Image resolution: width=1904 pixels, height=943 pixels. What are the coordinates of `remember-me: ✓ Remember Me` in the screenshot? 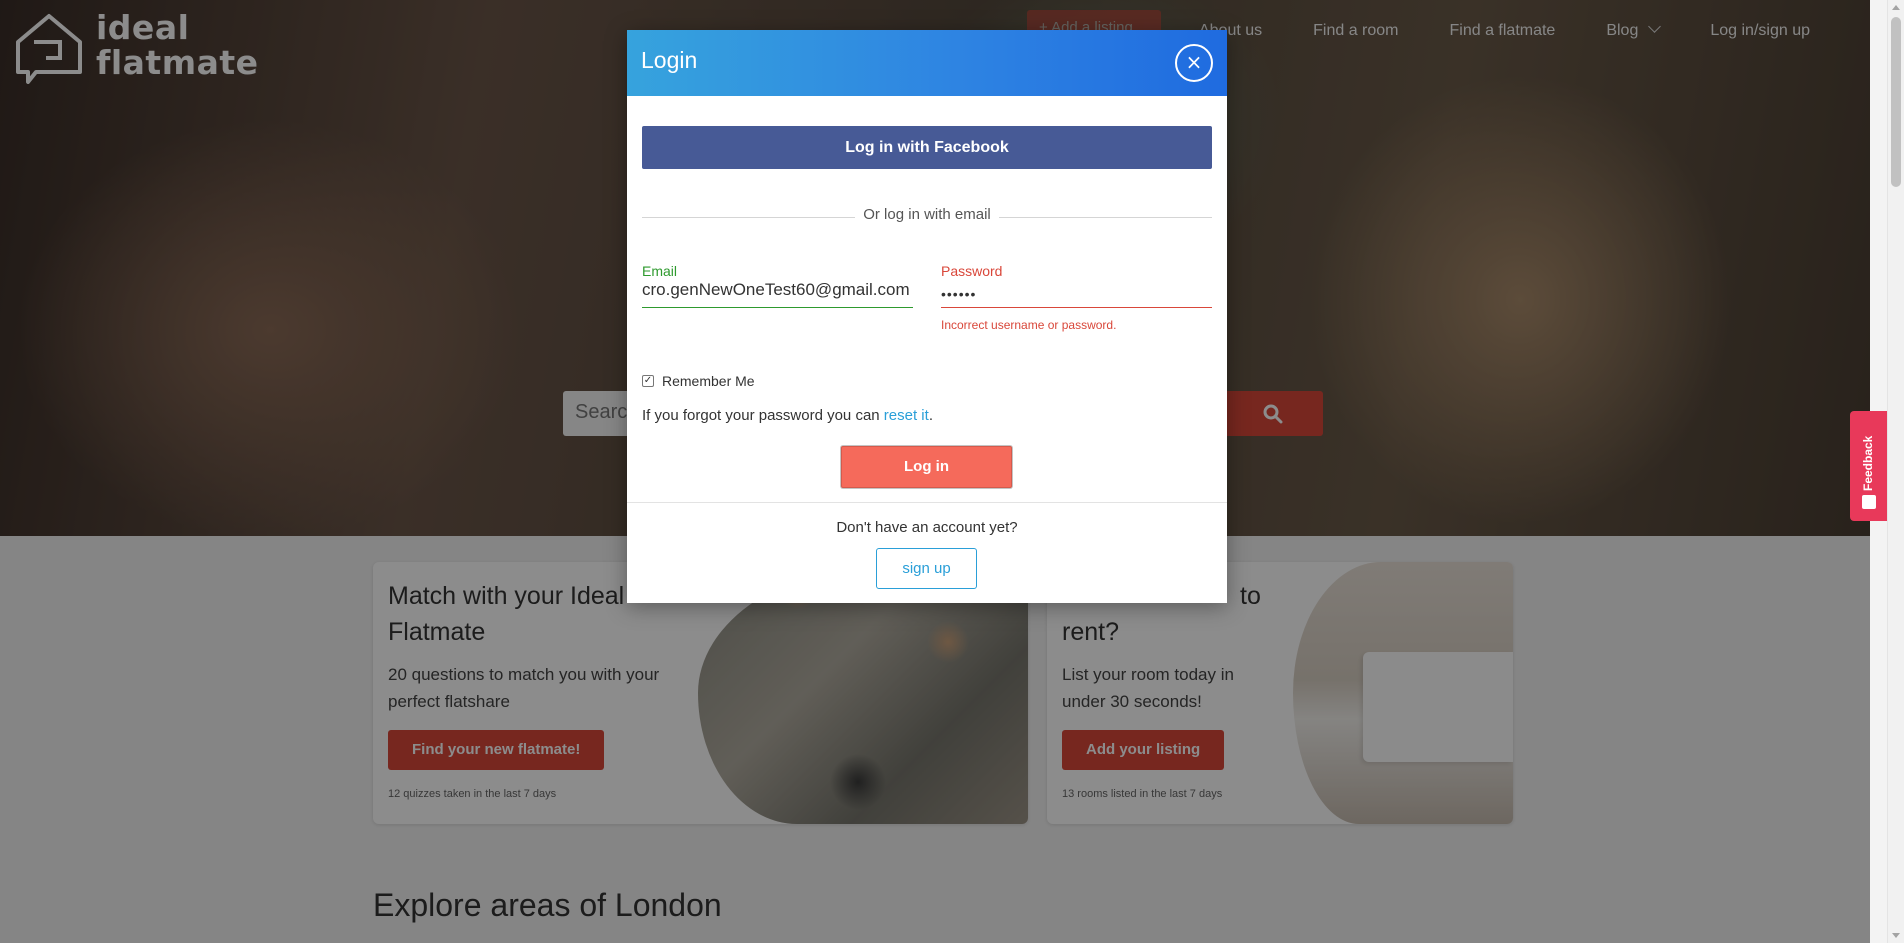 It's located at (698, 381).